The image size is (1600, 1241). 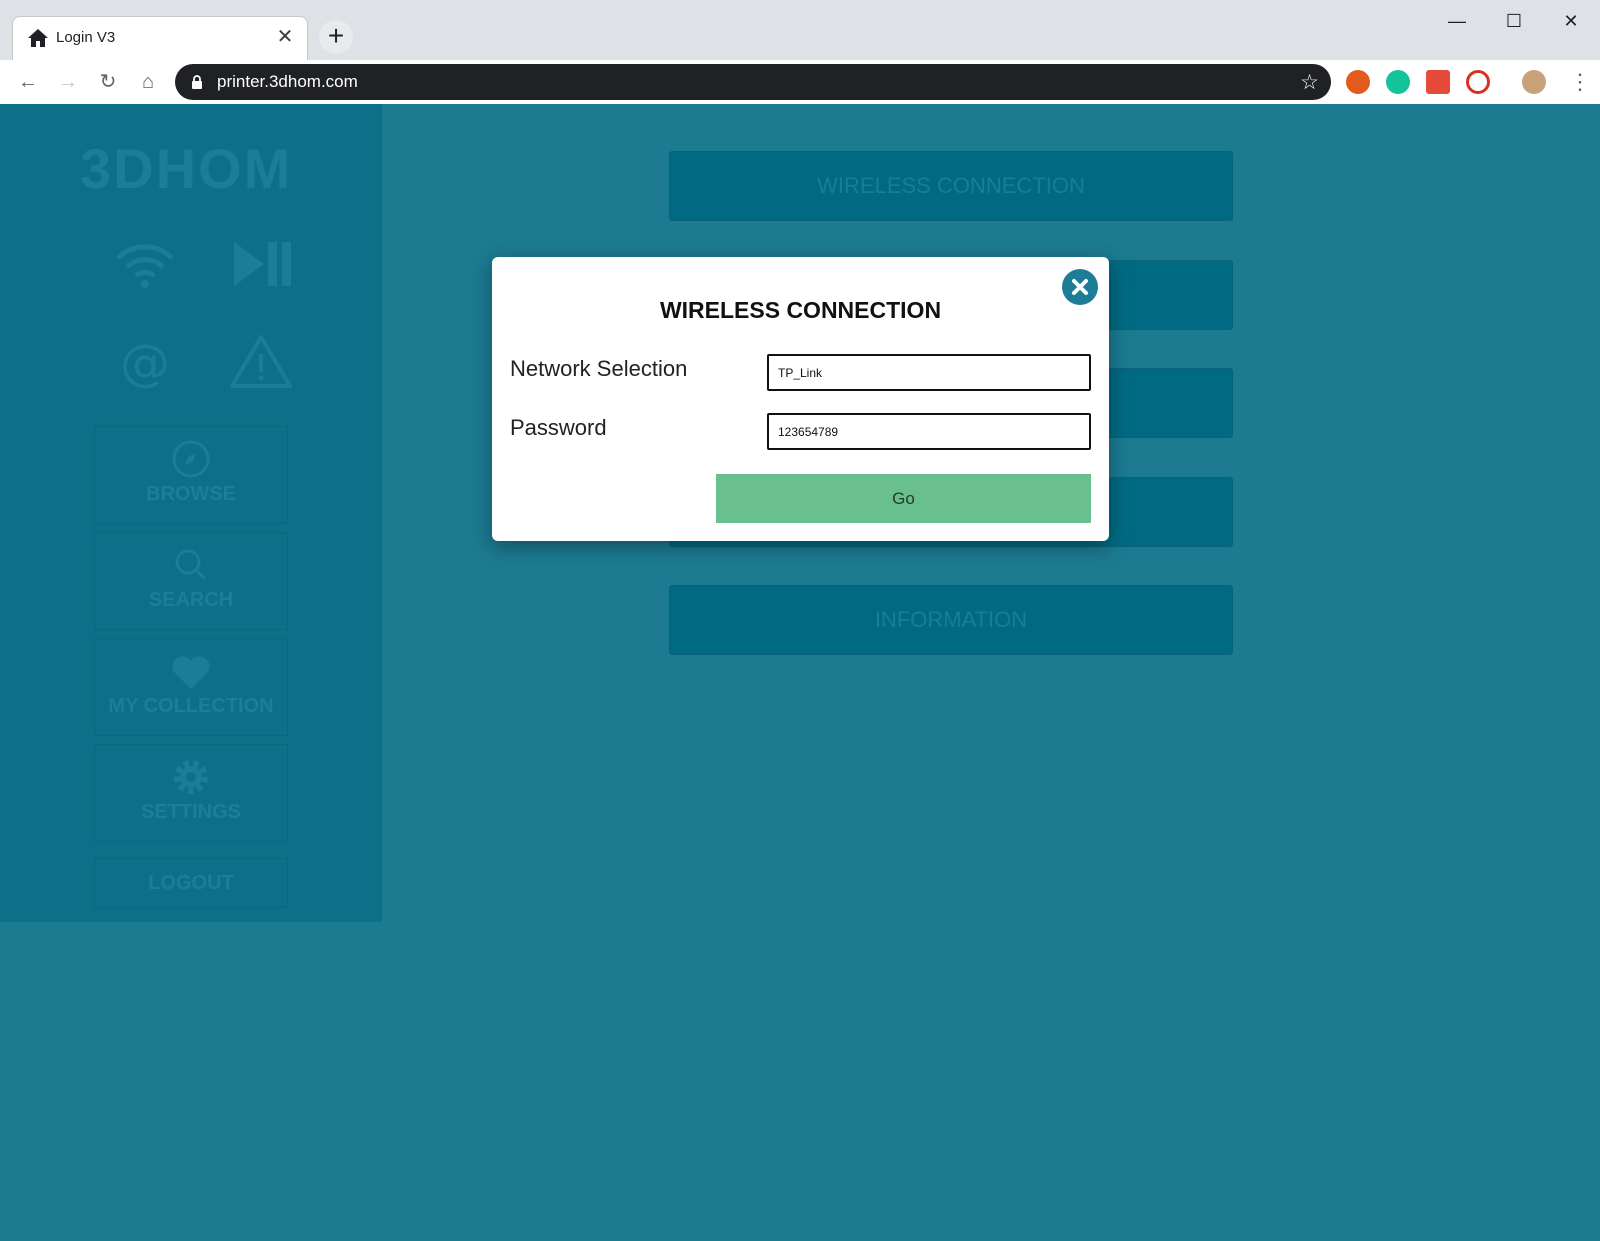 I want to click on lock-icon, so click(x=197, y=82).